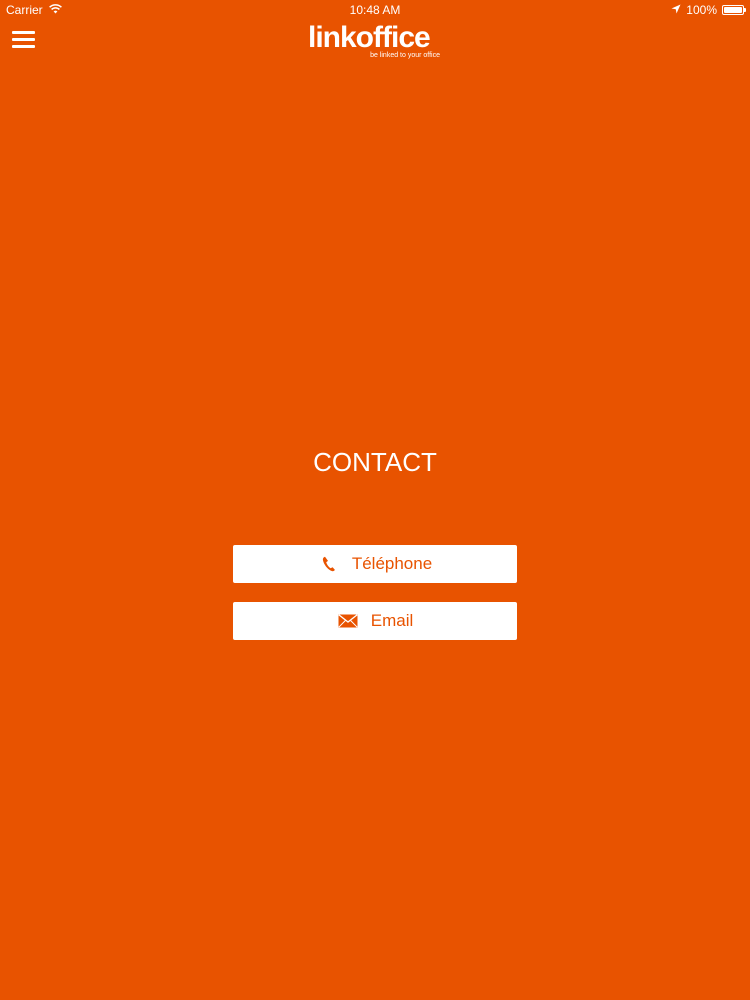  I want to click on hamburger-menu-icon, so click(24, 40).